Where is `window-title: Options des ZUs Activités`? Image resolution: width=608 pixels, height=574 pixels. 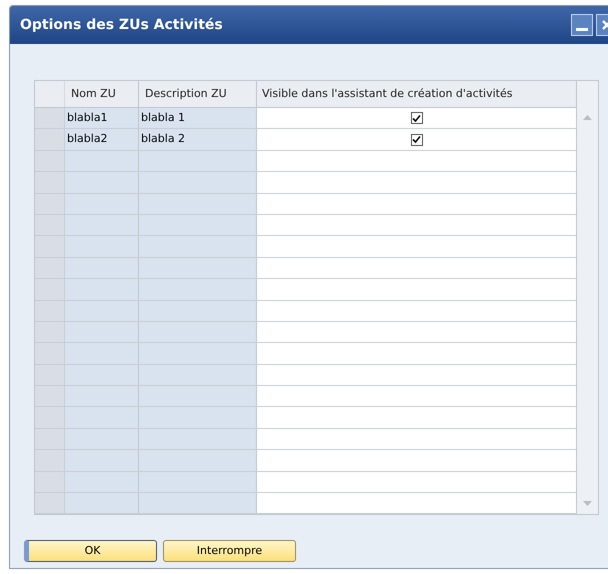
window-title: Options des ZUs Activités is located at coordinates (121, 25).